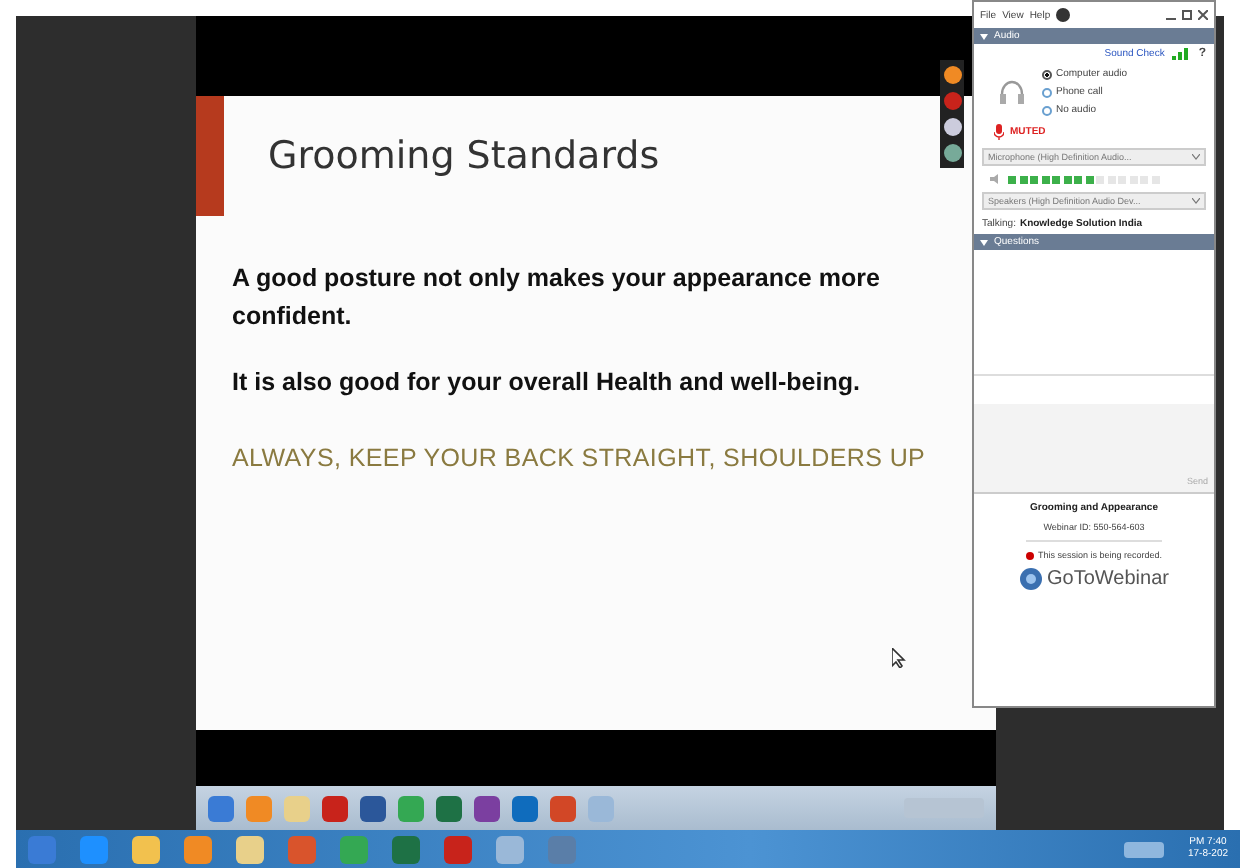  What do you see at coordinates (210, 156) in the screenshot?
I see `accent-bar` at bounding box center [210, 156].